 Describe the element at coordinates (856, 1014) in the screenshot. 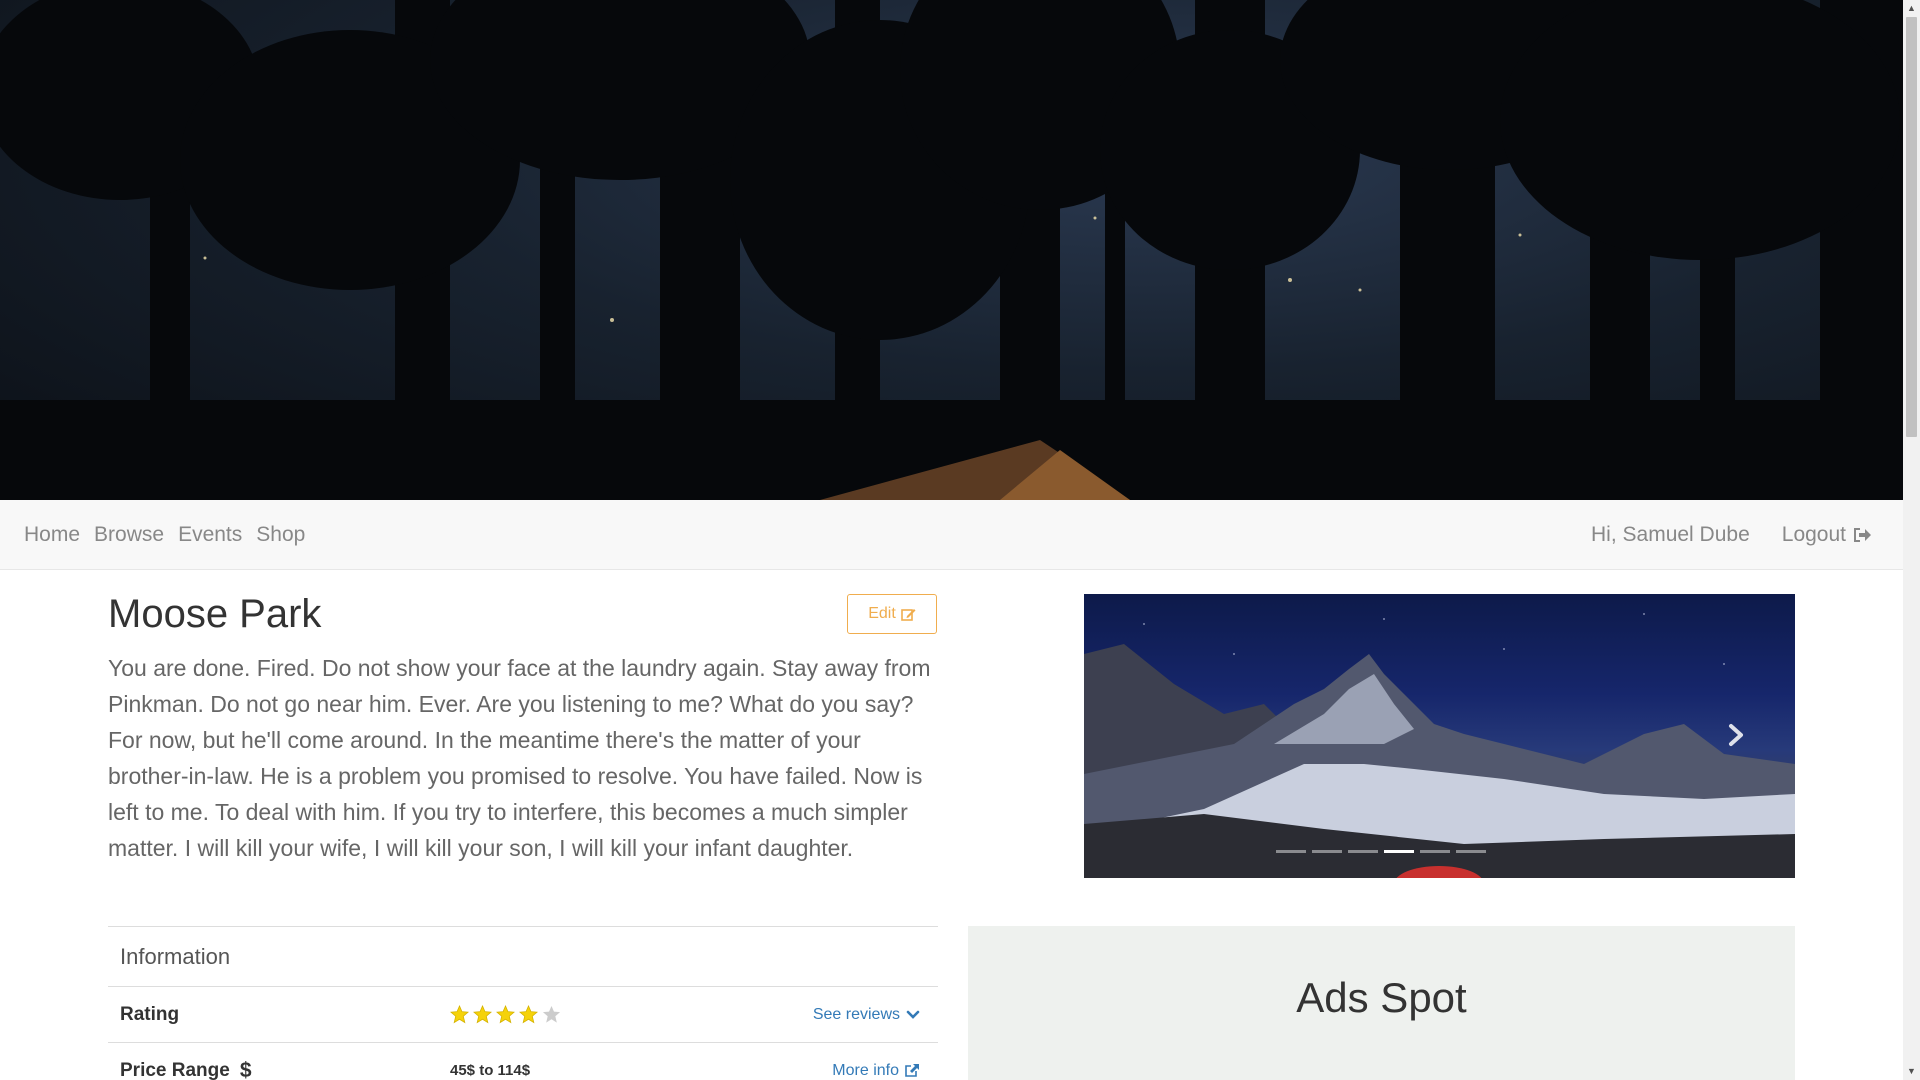

I see `see-reviews-label: See reviews` at that location.